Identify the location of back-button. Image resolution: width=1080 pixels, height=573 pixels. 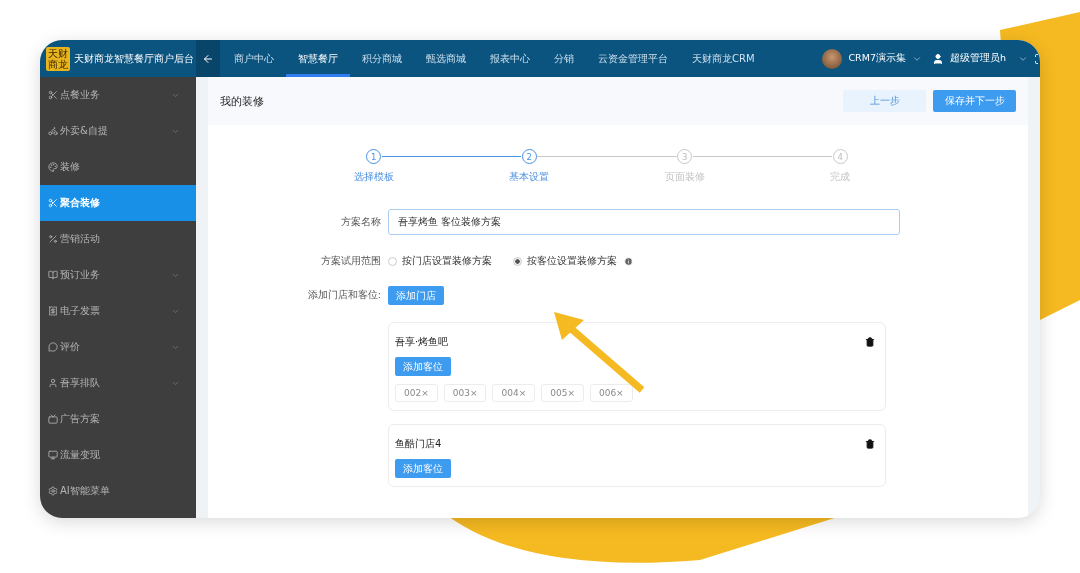
(208, 58).